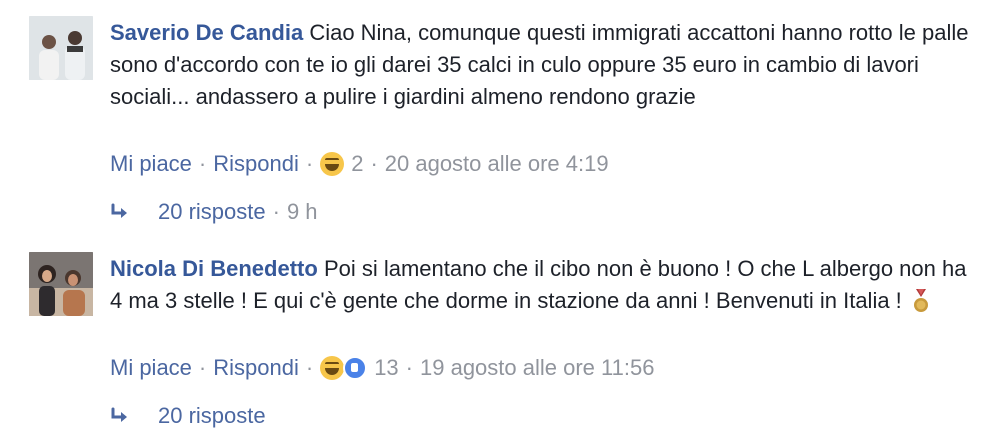 The height and width of the screenshot is (437, 984). I want to click on comment-timestamp: 19 agosto alle ore 11:56, so click(537, 368).